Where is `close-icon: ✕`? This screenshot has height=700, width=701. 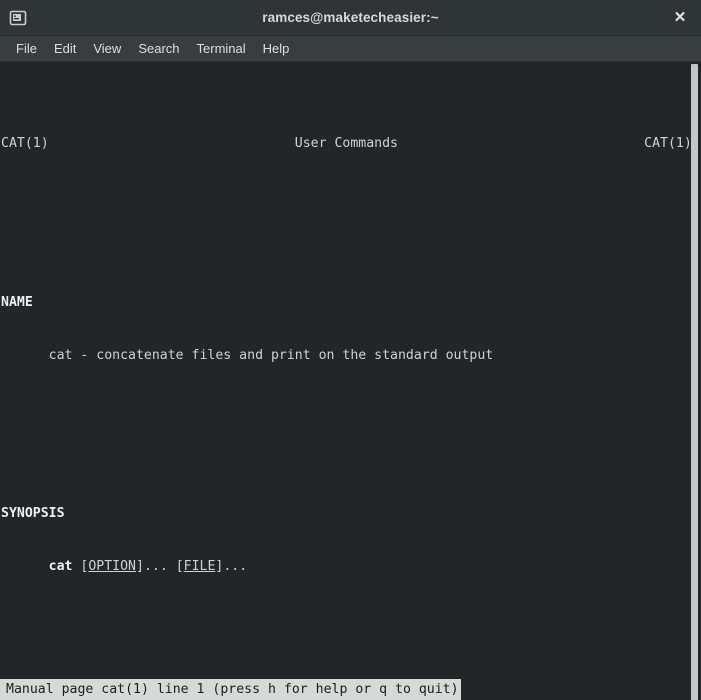 close-icon: ✕ is located at coordinates (680, 18).